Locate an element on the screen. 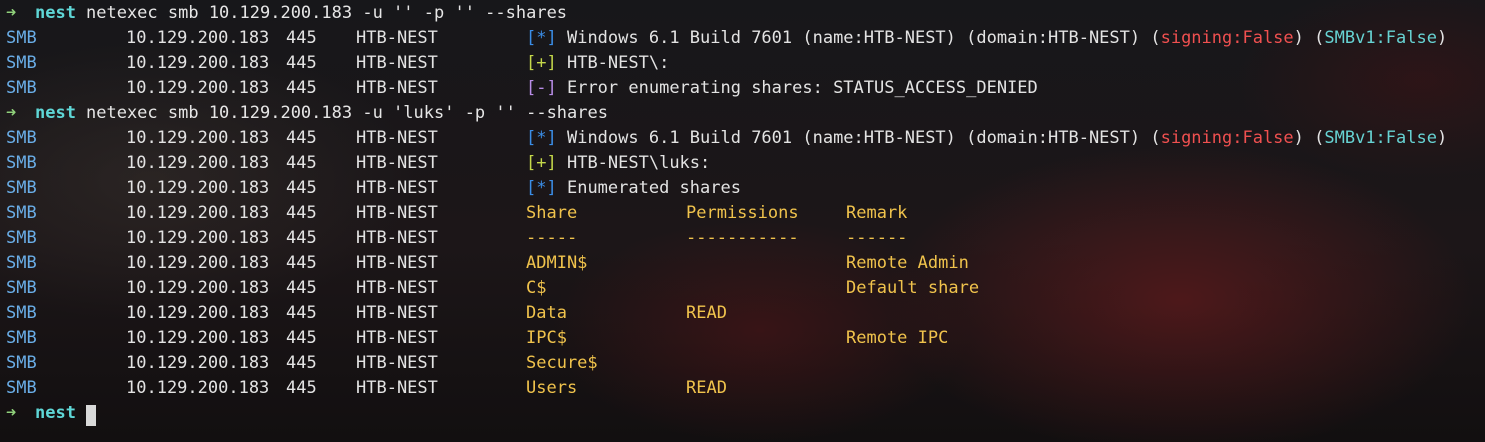 This screenshot has height=442, width=1485. enum-line: [*] Enumerated shares is located at coordinates (633, 188).